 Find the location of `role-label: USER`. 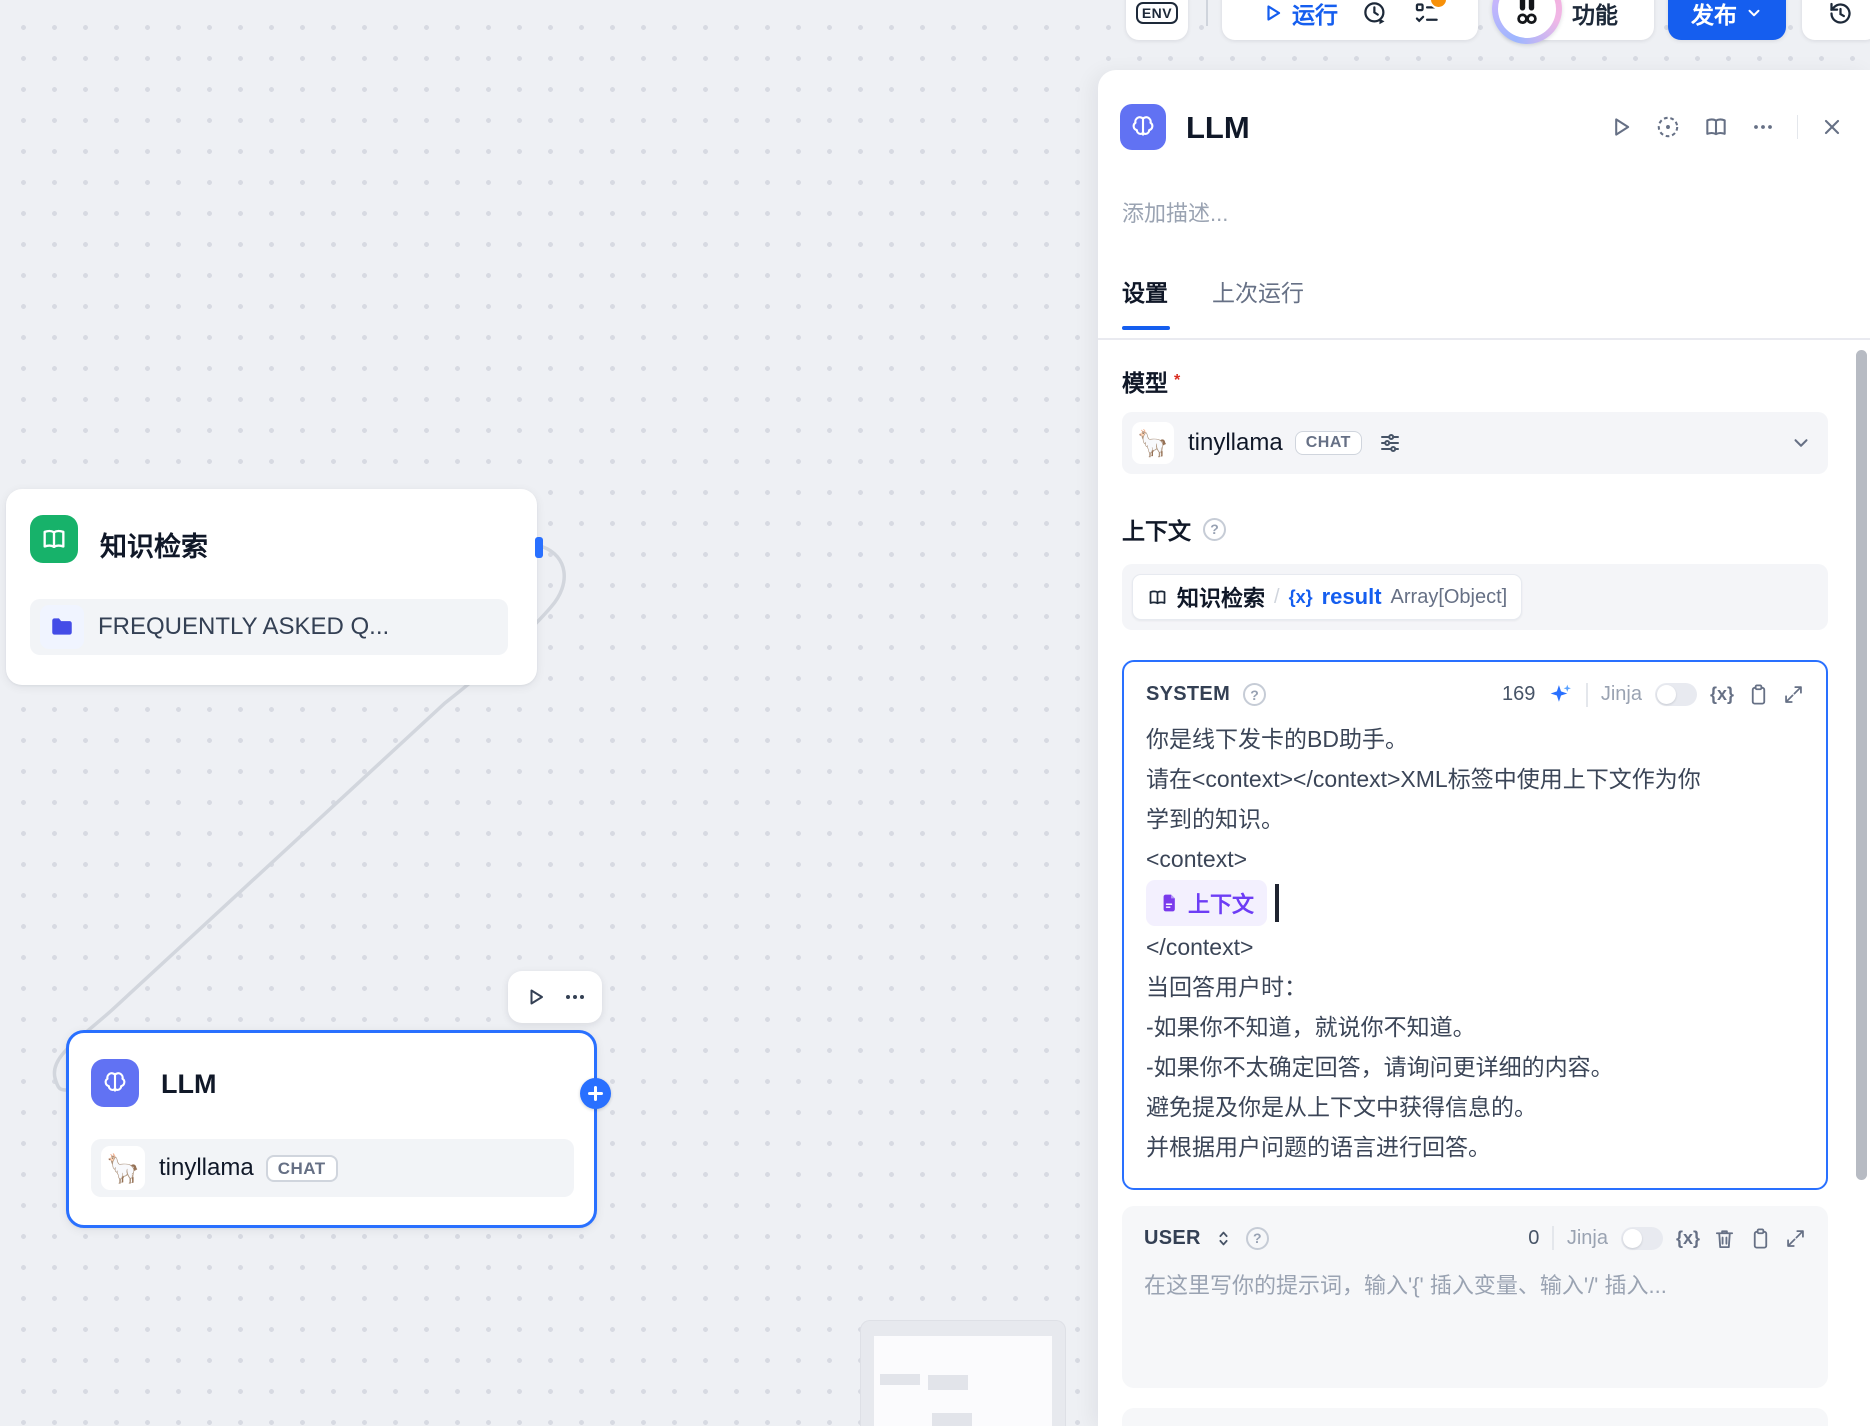

role-label: USER is located at coordinates (1172, 1237).